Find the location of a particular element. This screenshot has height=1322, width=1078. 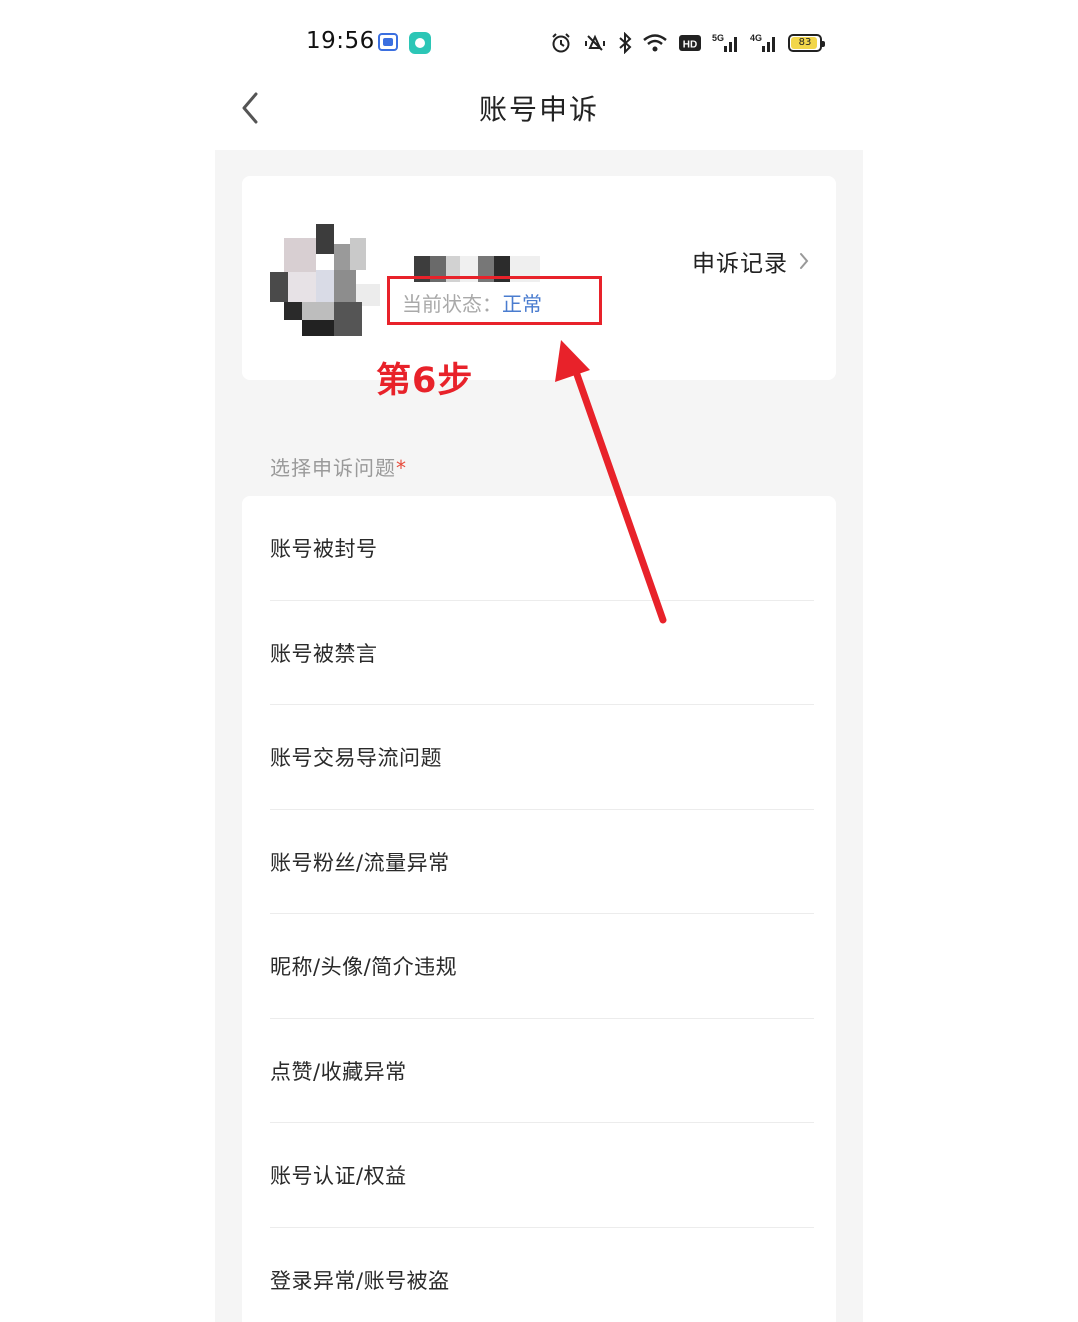

page-title: 账号申诉 is located at coordinates (538, 109).